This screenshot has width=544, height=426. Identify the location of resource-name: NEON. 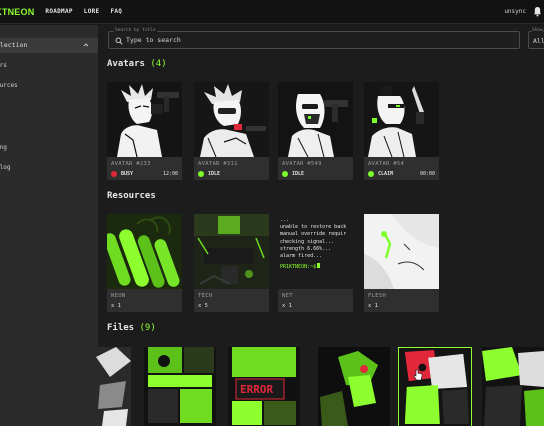
(118, 296).